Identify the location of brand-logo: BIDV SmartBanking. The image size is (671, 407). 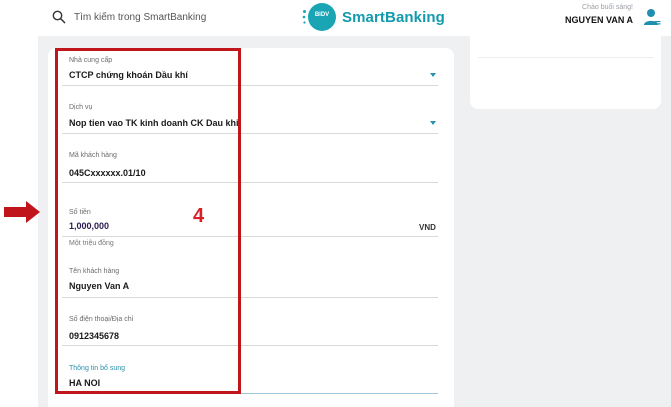
(373, 17).